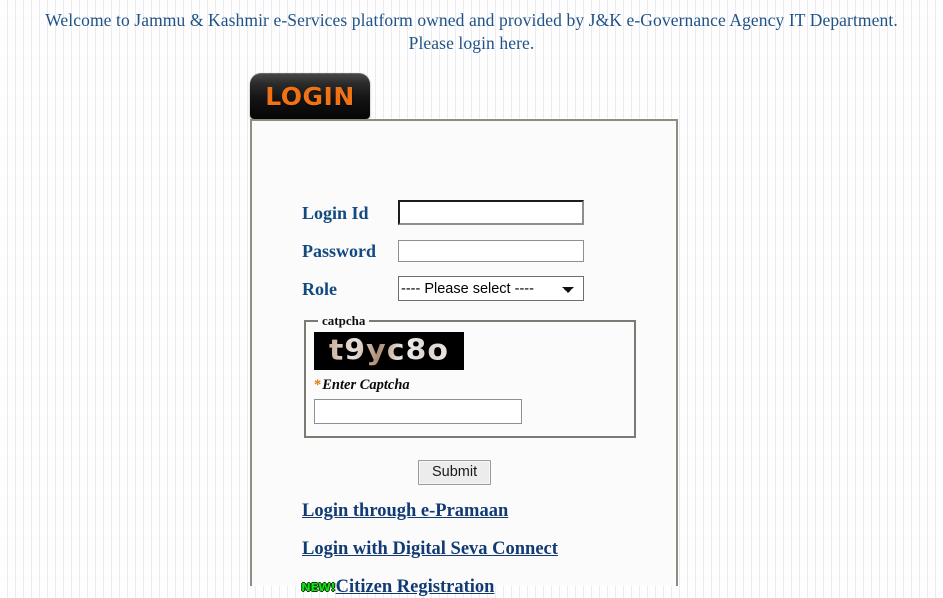 This screenshot has height=598, width=943. I want to click on captcha-image-text: t9yc8o, so click(389, 350).